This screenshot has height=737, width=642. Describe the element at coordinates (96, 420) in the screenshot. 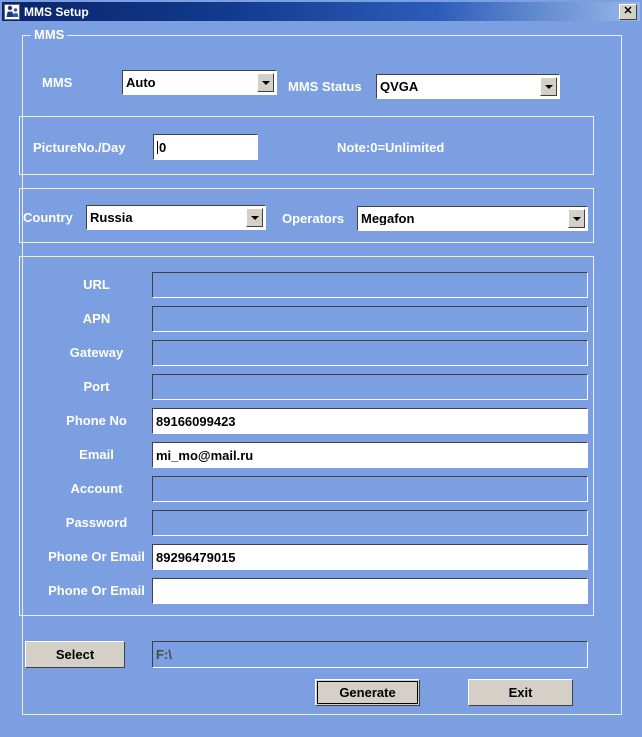

I see `field-label: Phone No` at that location.